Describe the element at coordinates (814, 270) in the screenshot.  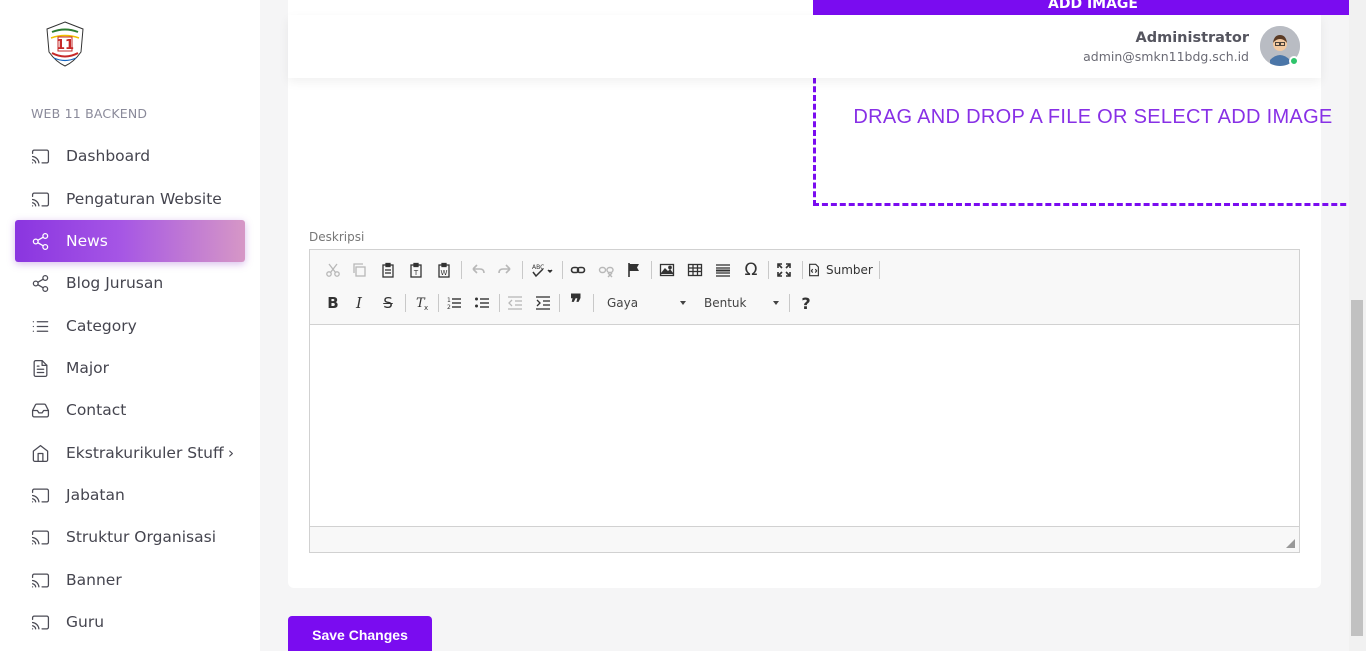
I see `source-icon` at that location.